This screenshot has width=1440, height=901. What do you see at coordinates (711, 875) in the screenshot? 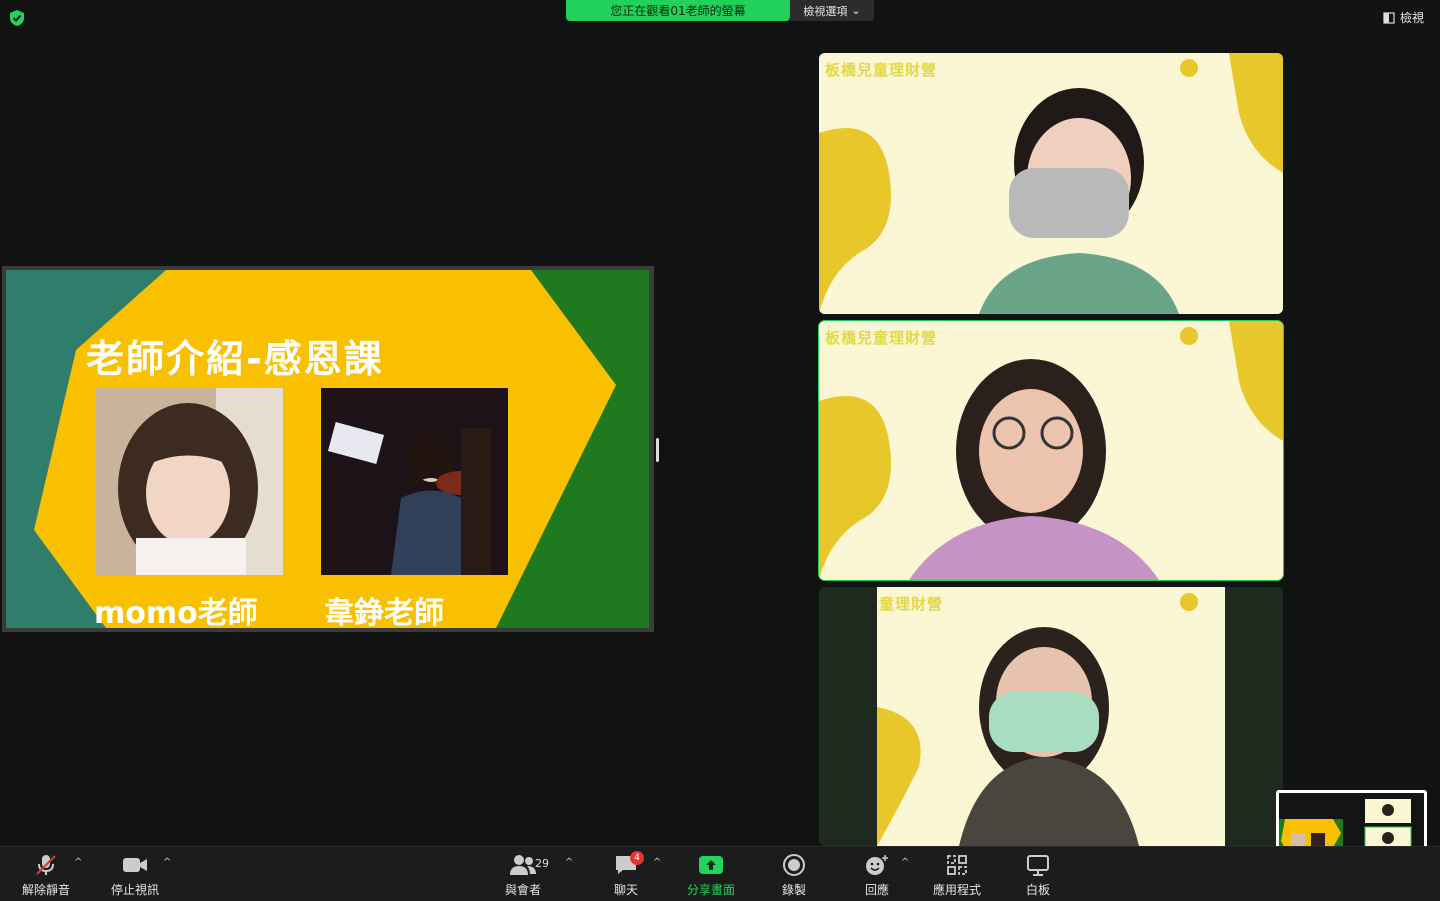
I see `share-screen-button: 分享畫面` at bounding box center [711, 875].